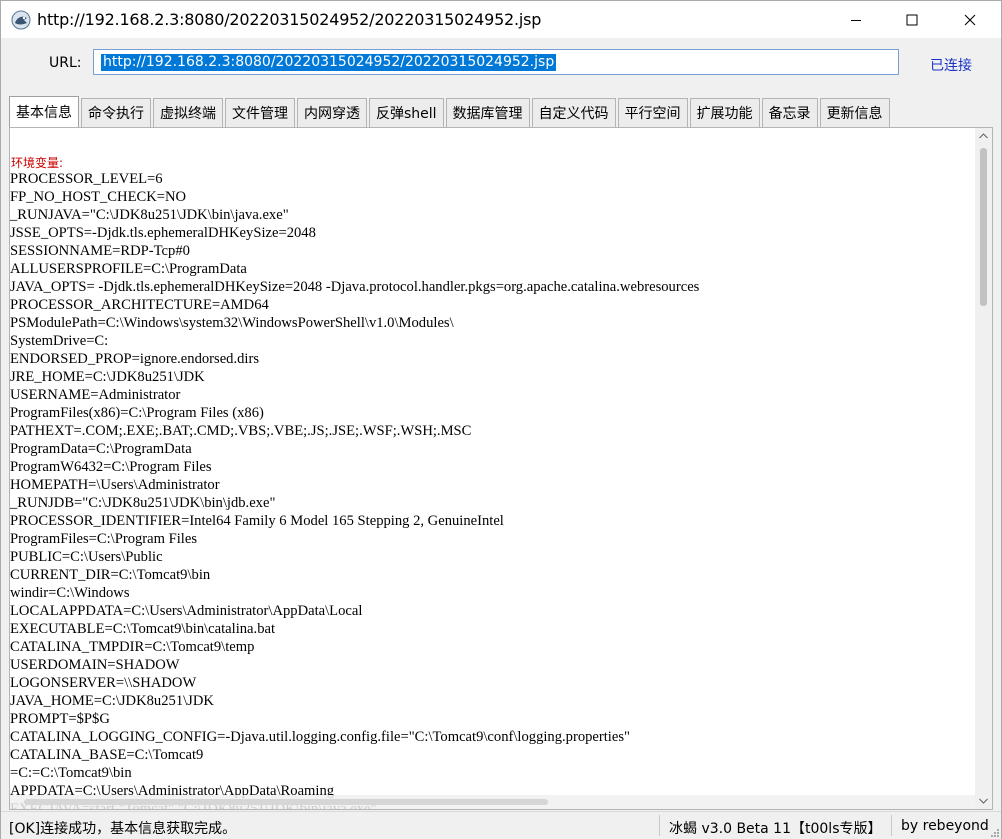  I want to click on minimize-button, so click(856, 19).